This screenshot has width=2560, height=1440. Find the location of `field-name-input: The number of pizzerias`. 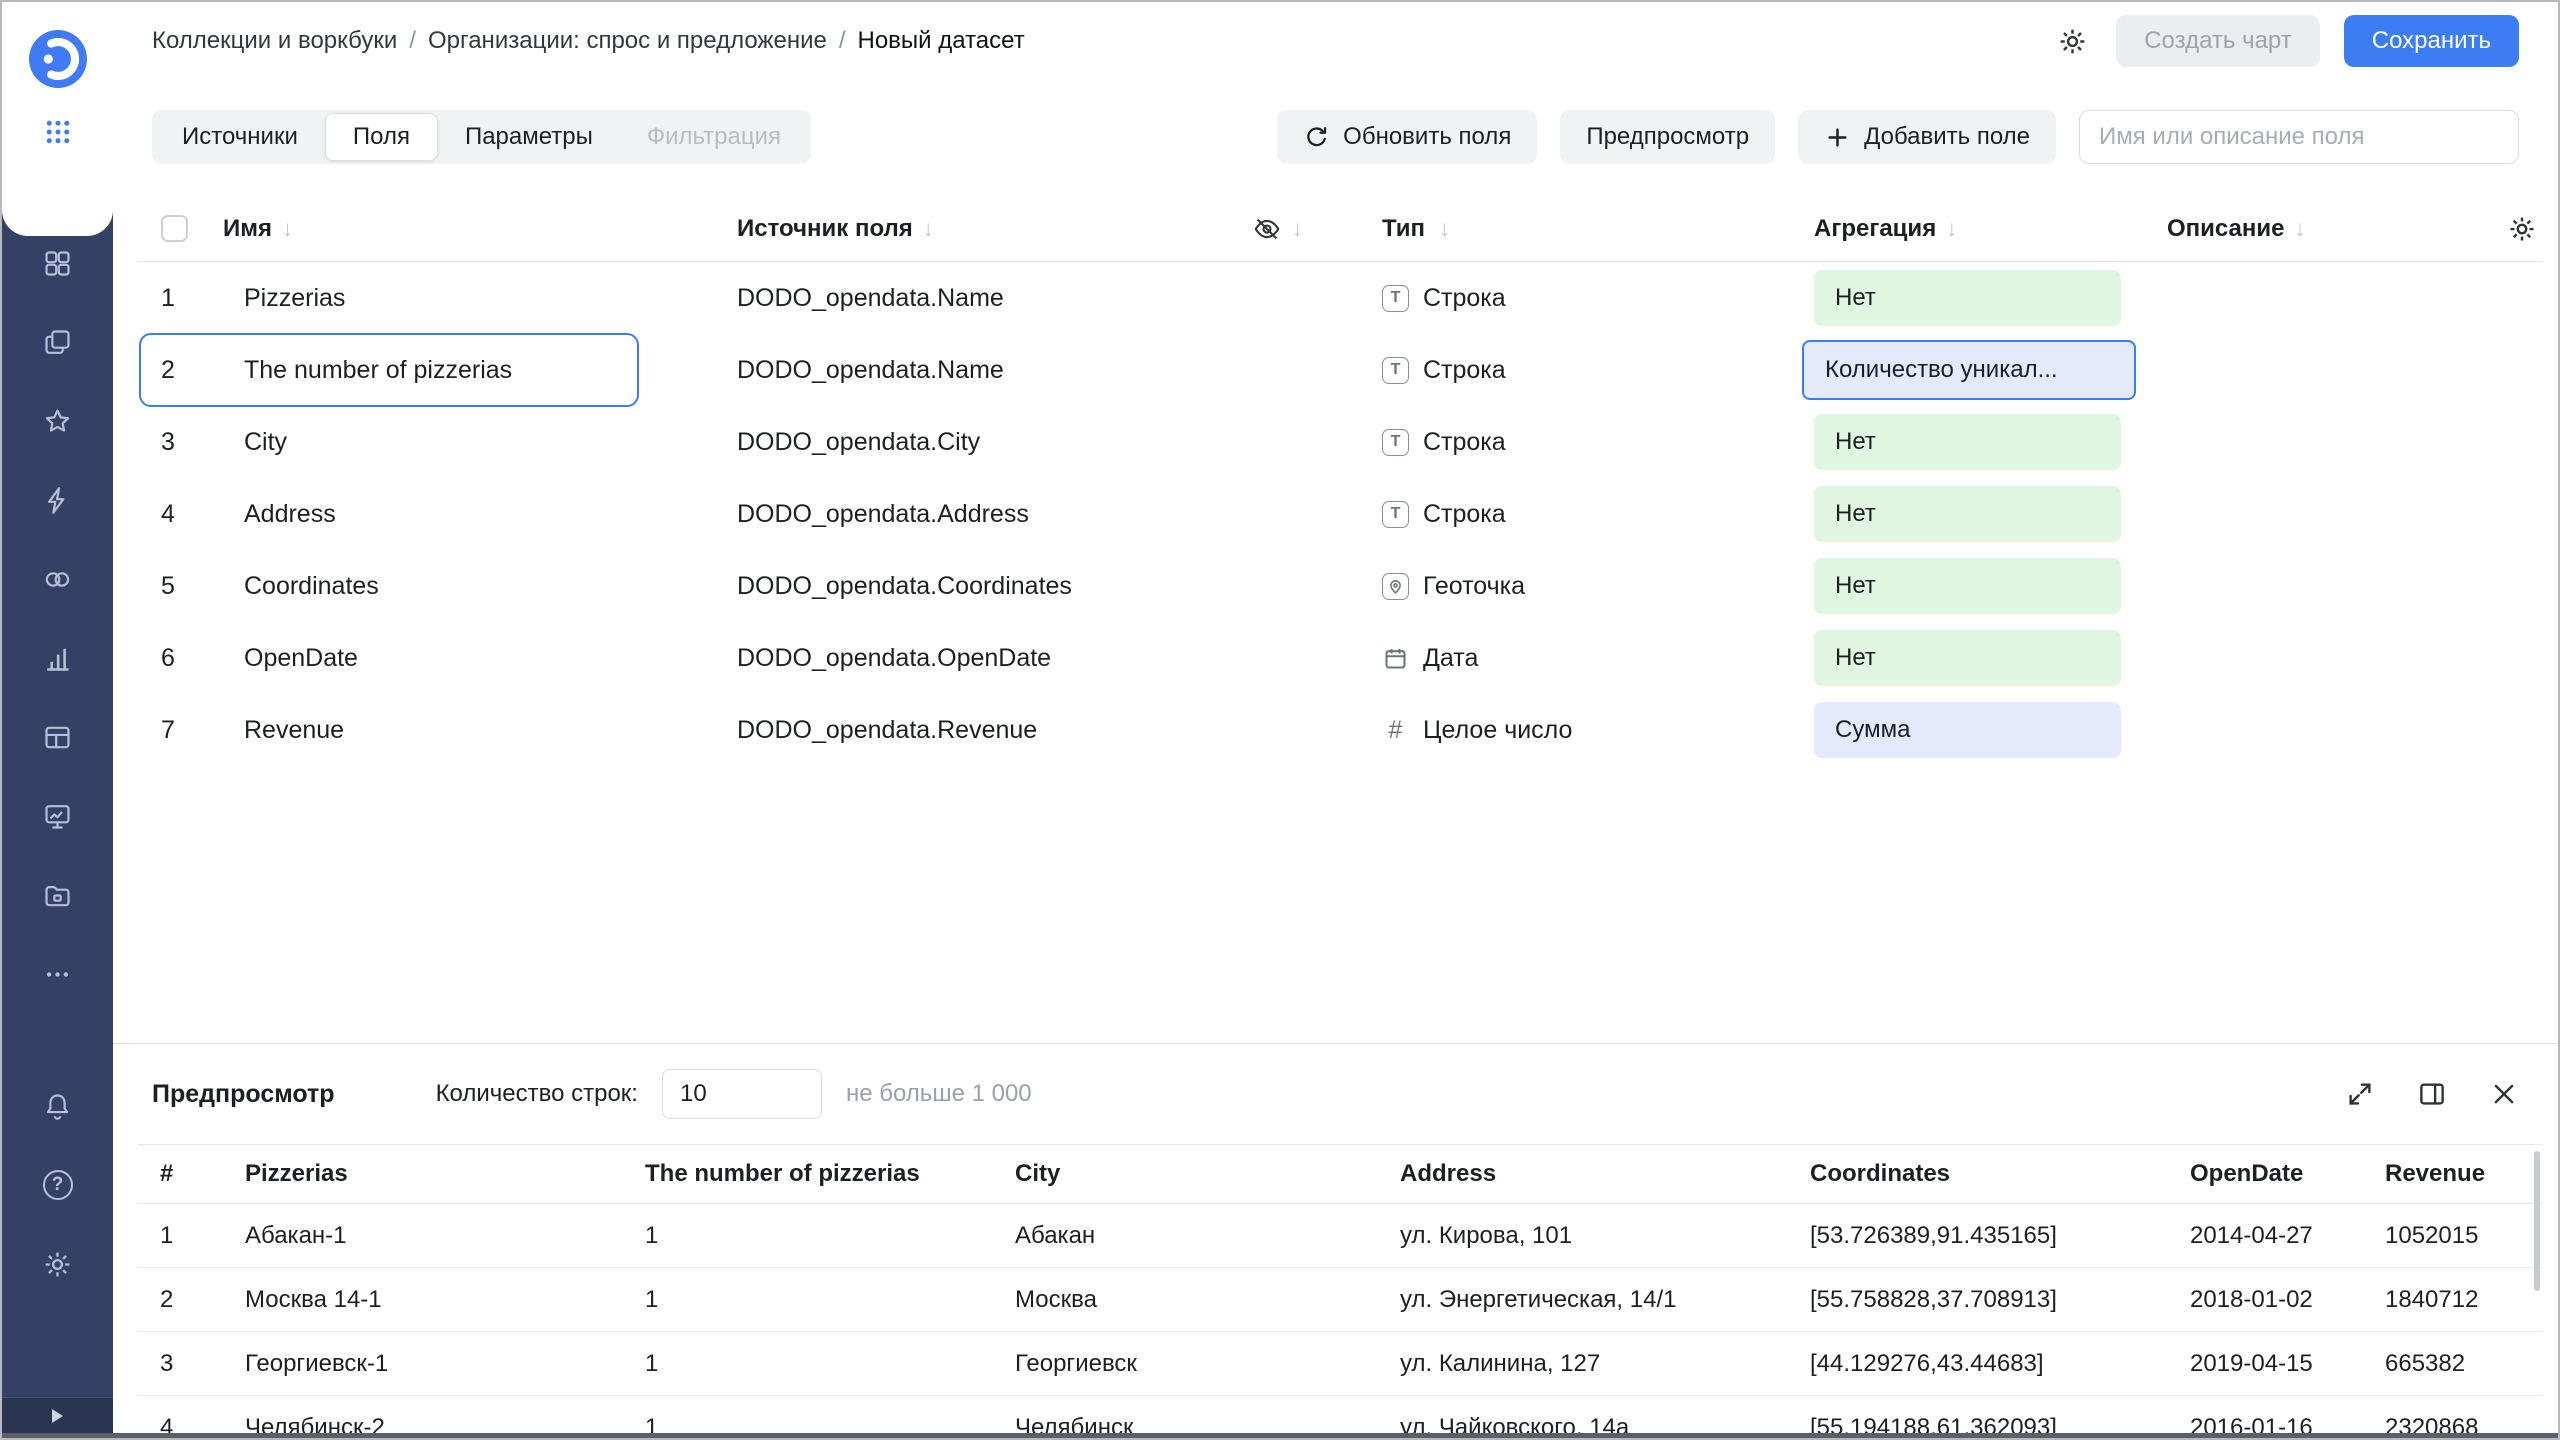

field-name-input: The number of pizzerias is located at coordinates (472, 370).